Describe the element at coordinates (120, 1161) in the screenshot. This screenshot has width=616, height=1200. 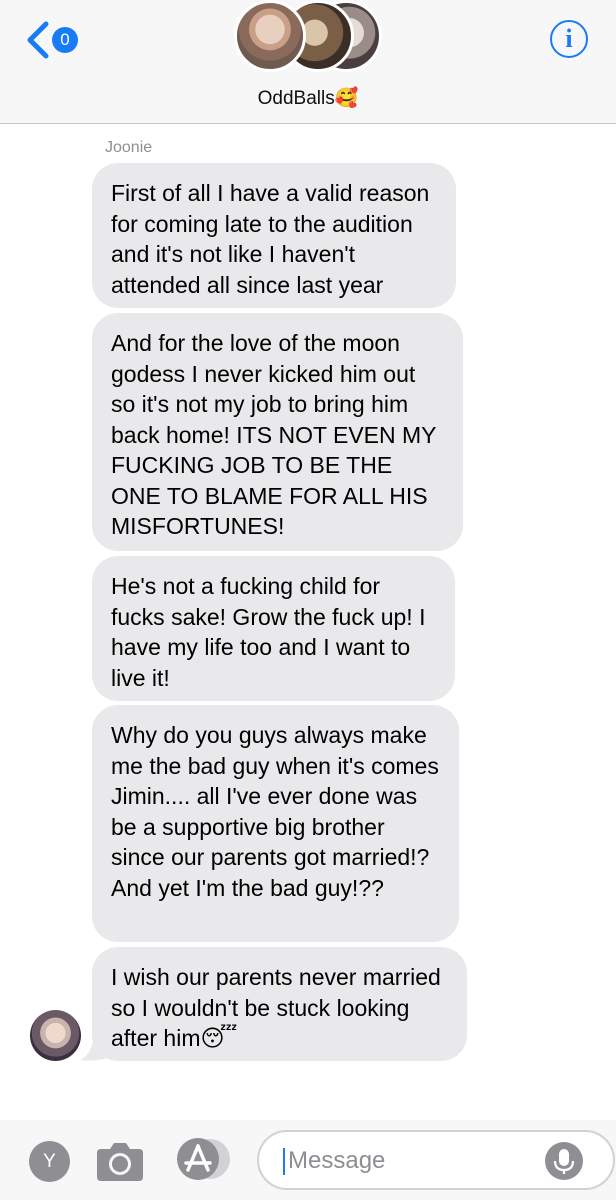
I see `camera-icon` at that location.